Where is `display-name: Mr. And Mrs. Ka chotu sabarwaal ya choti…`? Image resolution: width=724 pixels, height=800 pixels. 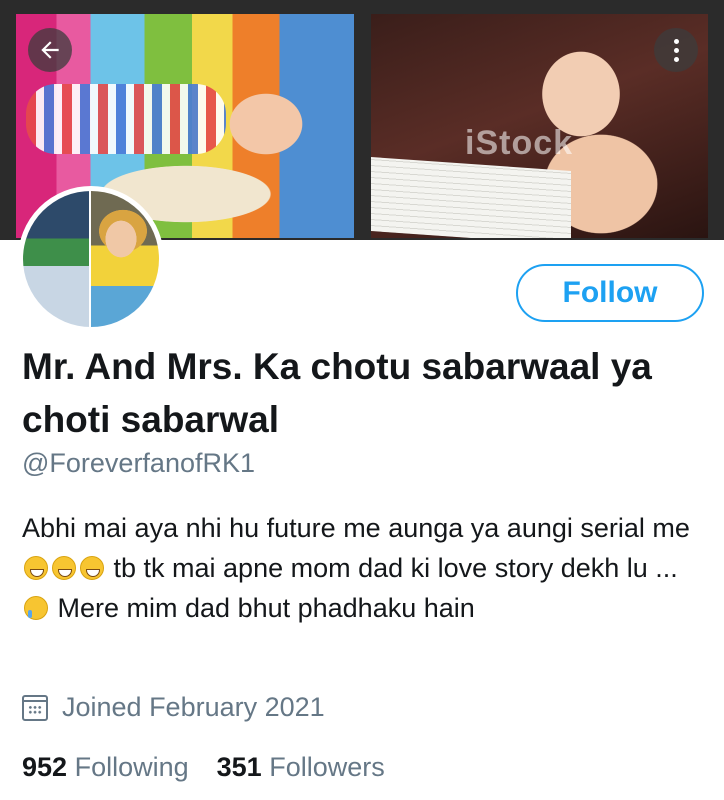
display-name: Mr. And Mrs. Ka chotu sabarwaal ya choti… is located at coordinates (337, 393).